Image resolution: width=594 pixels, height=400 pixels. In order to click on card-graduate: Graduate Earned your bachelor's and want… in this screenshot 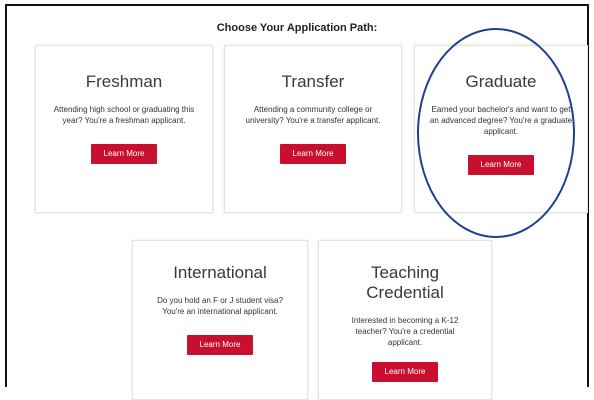, I will do `click(501, 129)`.